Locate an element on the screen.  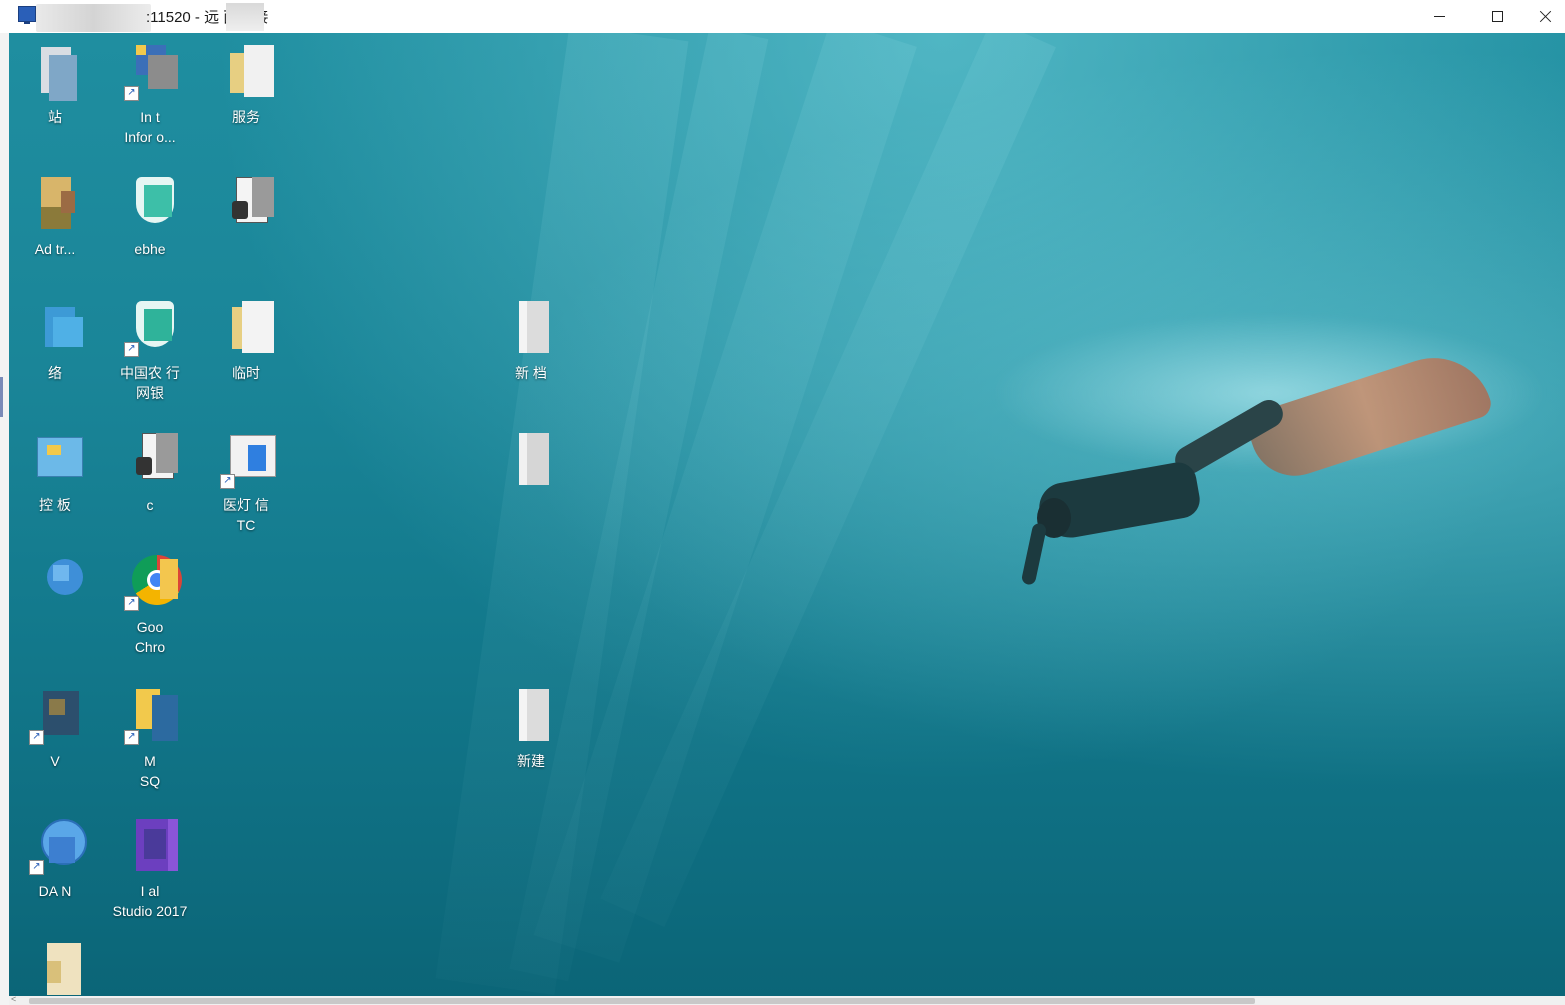
app-window-icon: ↗ is located at coordinates (247, 459).